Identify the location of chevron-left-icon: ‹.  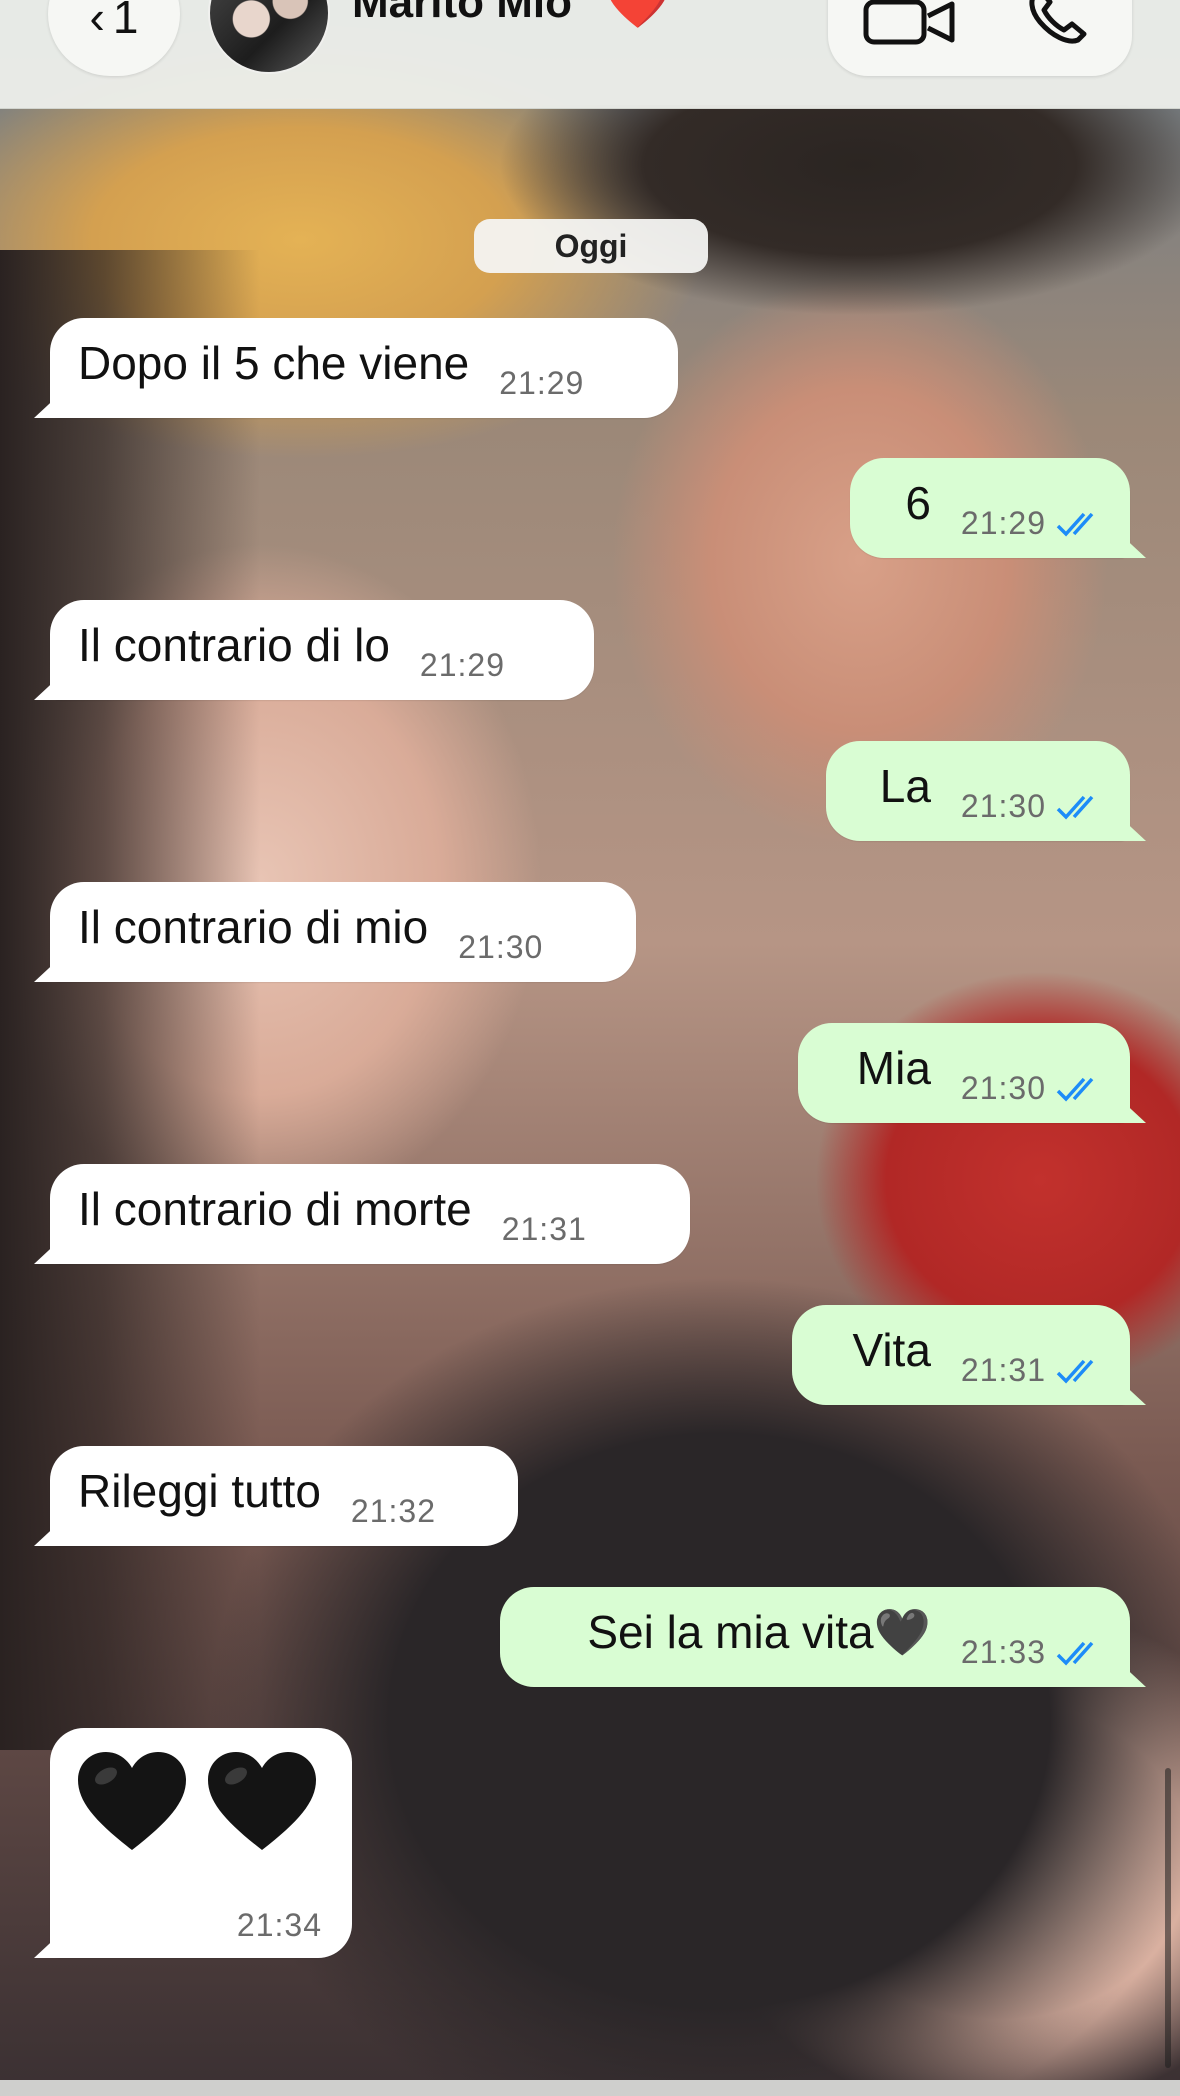
(97, 21).